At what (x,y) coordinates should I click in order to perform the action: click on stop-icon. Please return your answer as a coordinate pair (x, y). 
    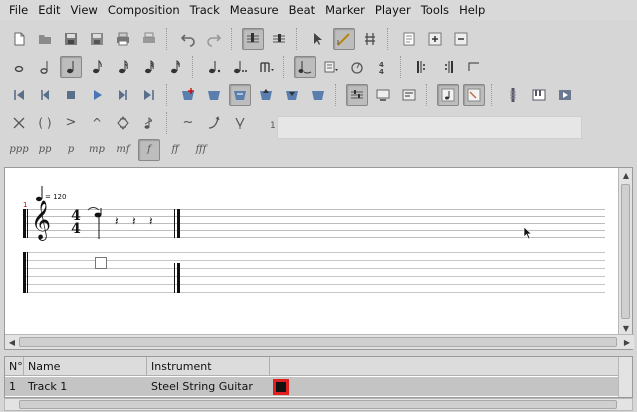
    Looking at the image, I should click on (71, 95).